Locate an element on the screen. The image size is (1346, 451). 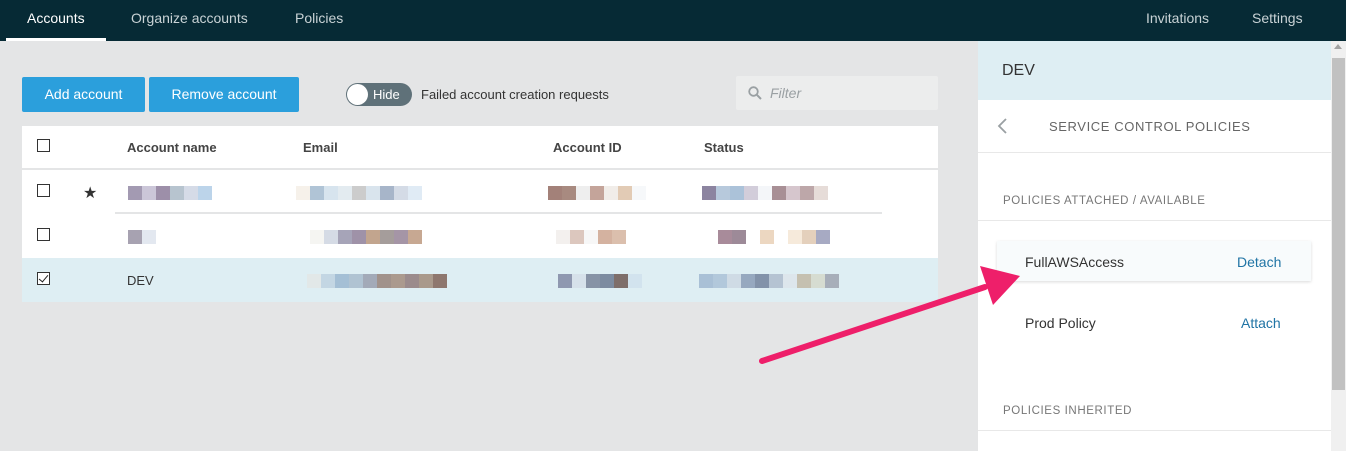
toggle-knob is located at coordinates (357, 94).